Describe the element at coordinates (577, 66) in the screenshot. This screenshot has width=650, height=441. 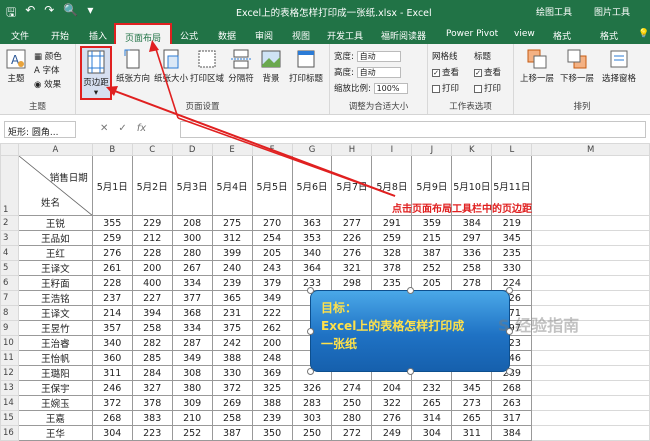
I see `send-backward-button: 下移一层` at that location.